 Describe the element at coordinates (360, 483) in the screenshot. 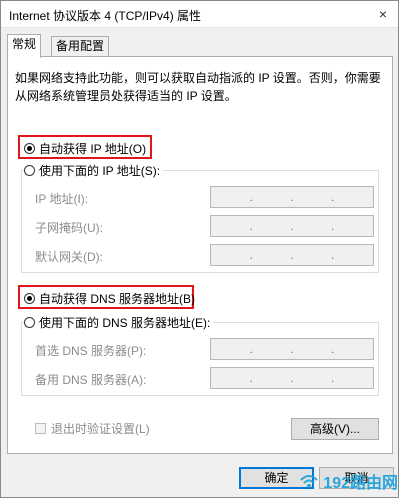

I see `watermark-text: 192路由网` at that location.